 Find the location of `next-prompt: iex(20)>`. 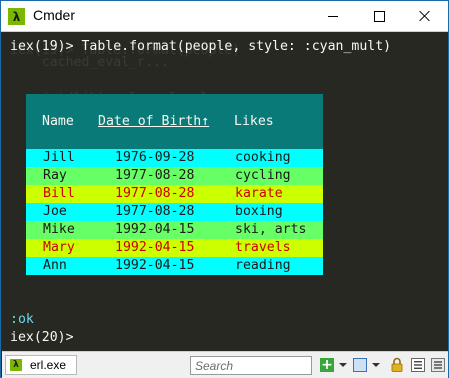

next-prompt: iex(20)> is located at coordinates (42, 337).